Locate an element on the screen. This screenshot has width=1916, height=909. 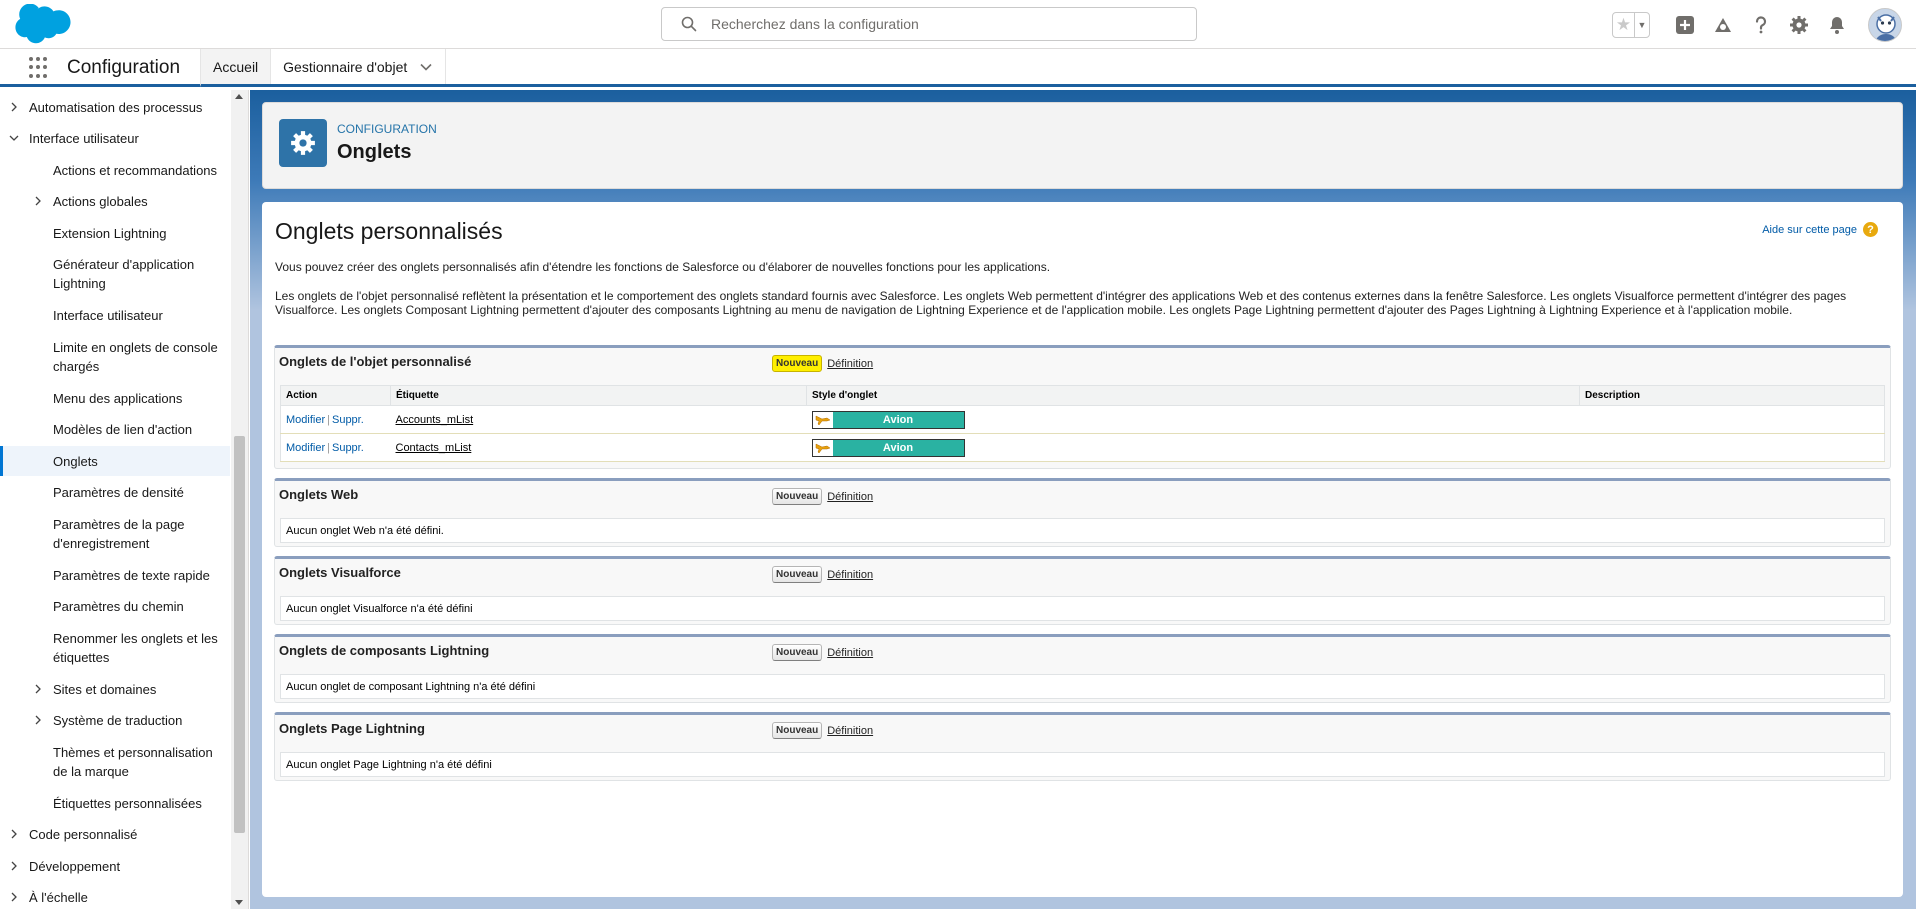
sidebar-item-lightning-extension: Extension Lightning is located at coordinates (115, 233).